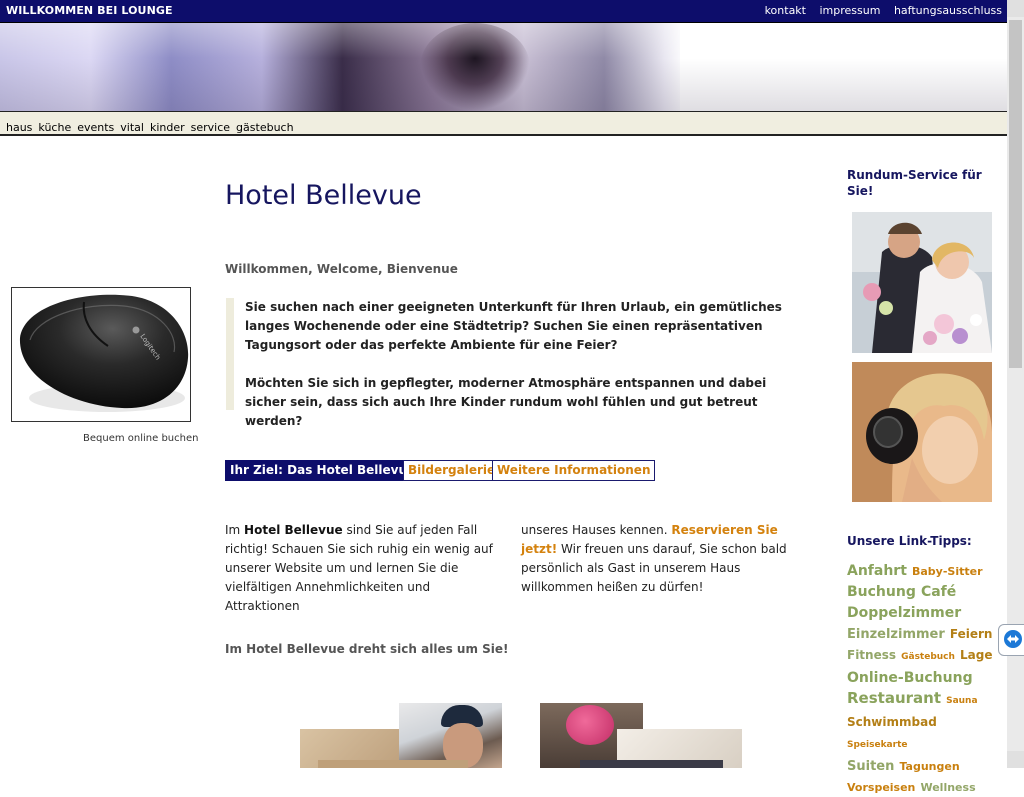 The image size is (1024, 797). Describe the element at coordinates (132, 127) in the screenshot. I see `nav-item-vital: vital` at that location.